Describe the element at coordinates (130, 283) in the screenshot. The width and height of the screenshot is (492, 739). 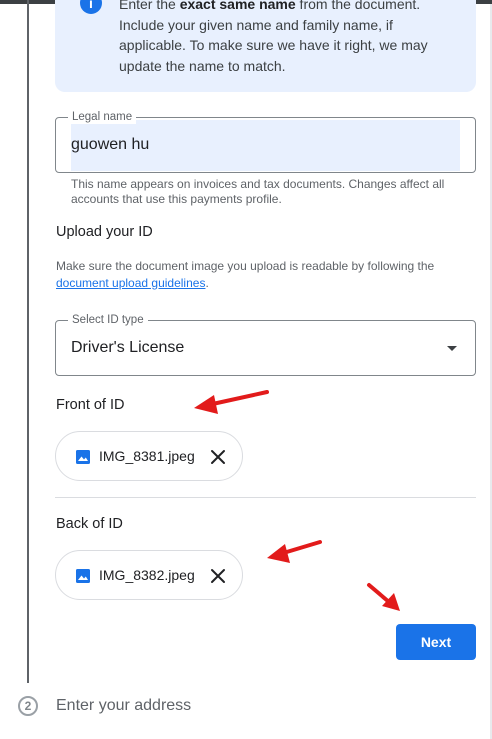
I see `document-guidelines-link: document upload guidelines` at that location.